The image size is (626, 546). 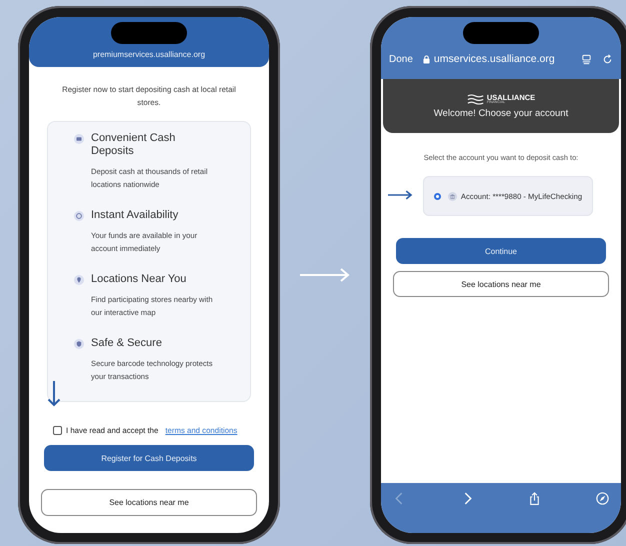 I want to click on radio-button, so click(x=437, y=196).